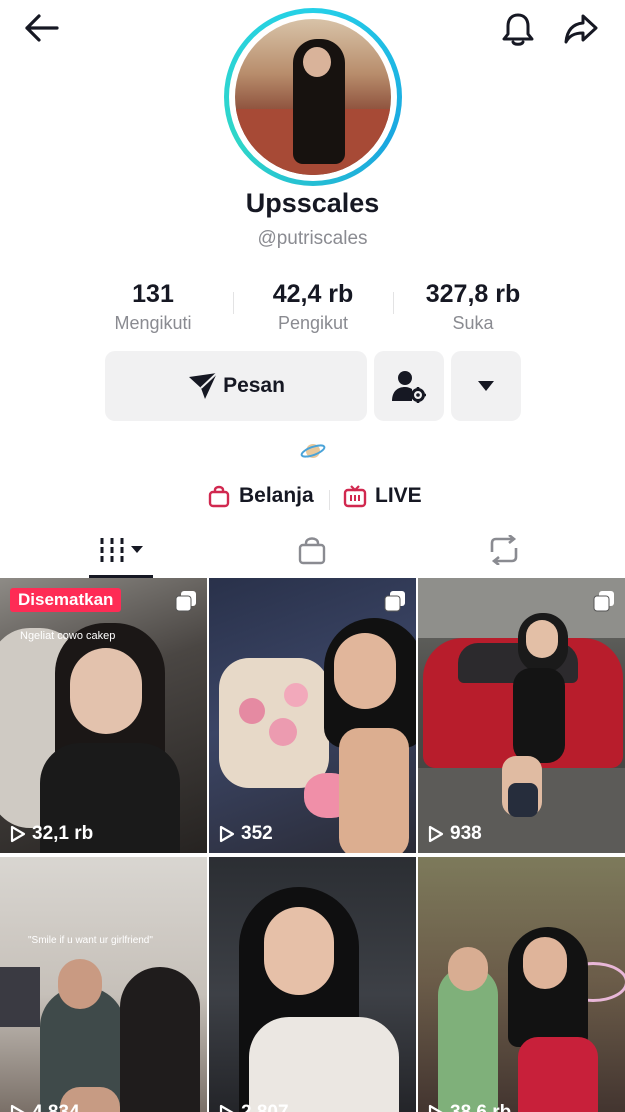 Image resolution: width=625 pixels, height=1112 pixels. I want to click on stat-likes: 327,8 rb Suka, so click(473, 307).